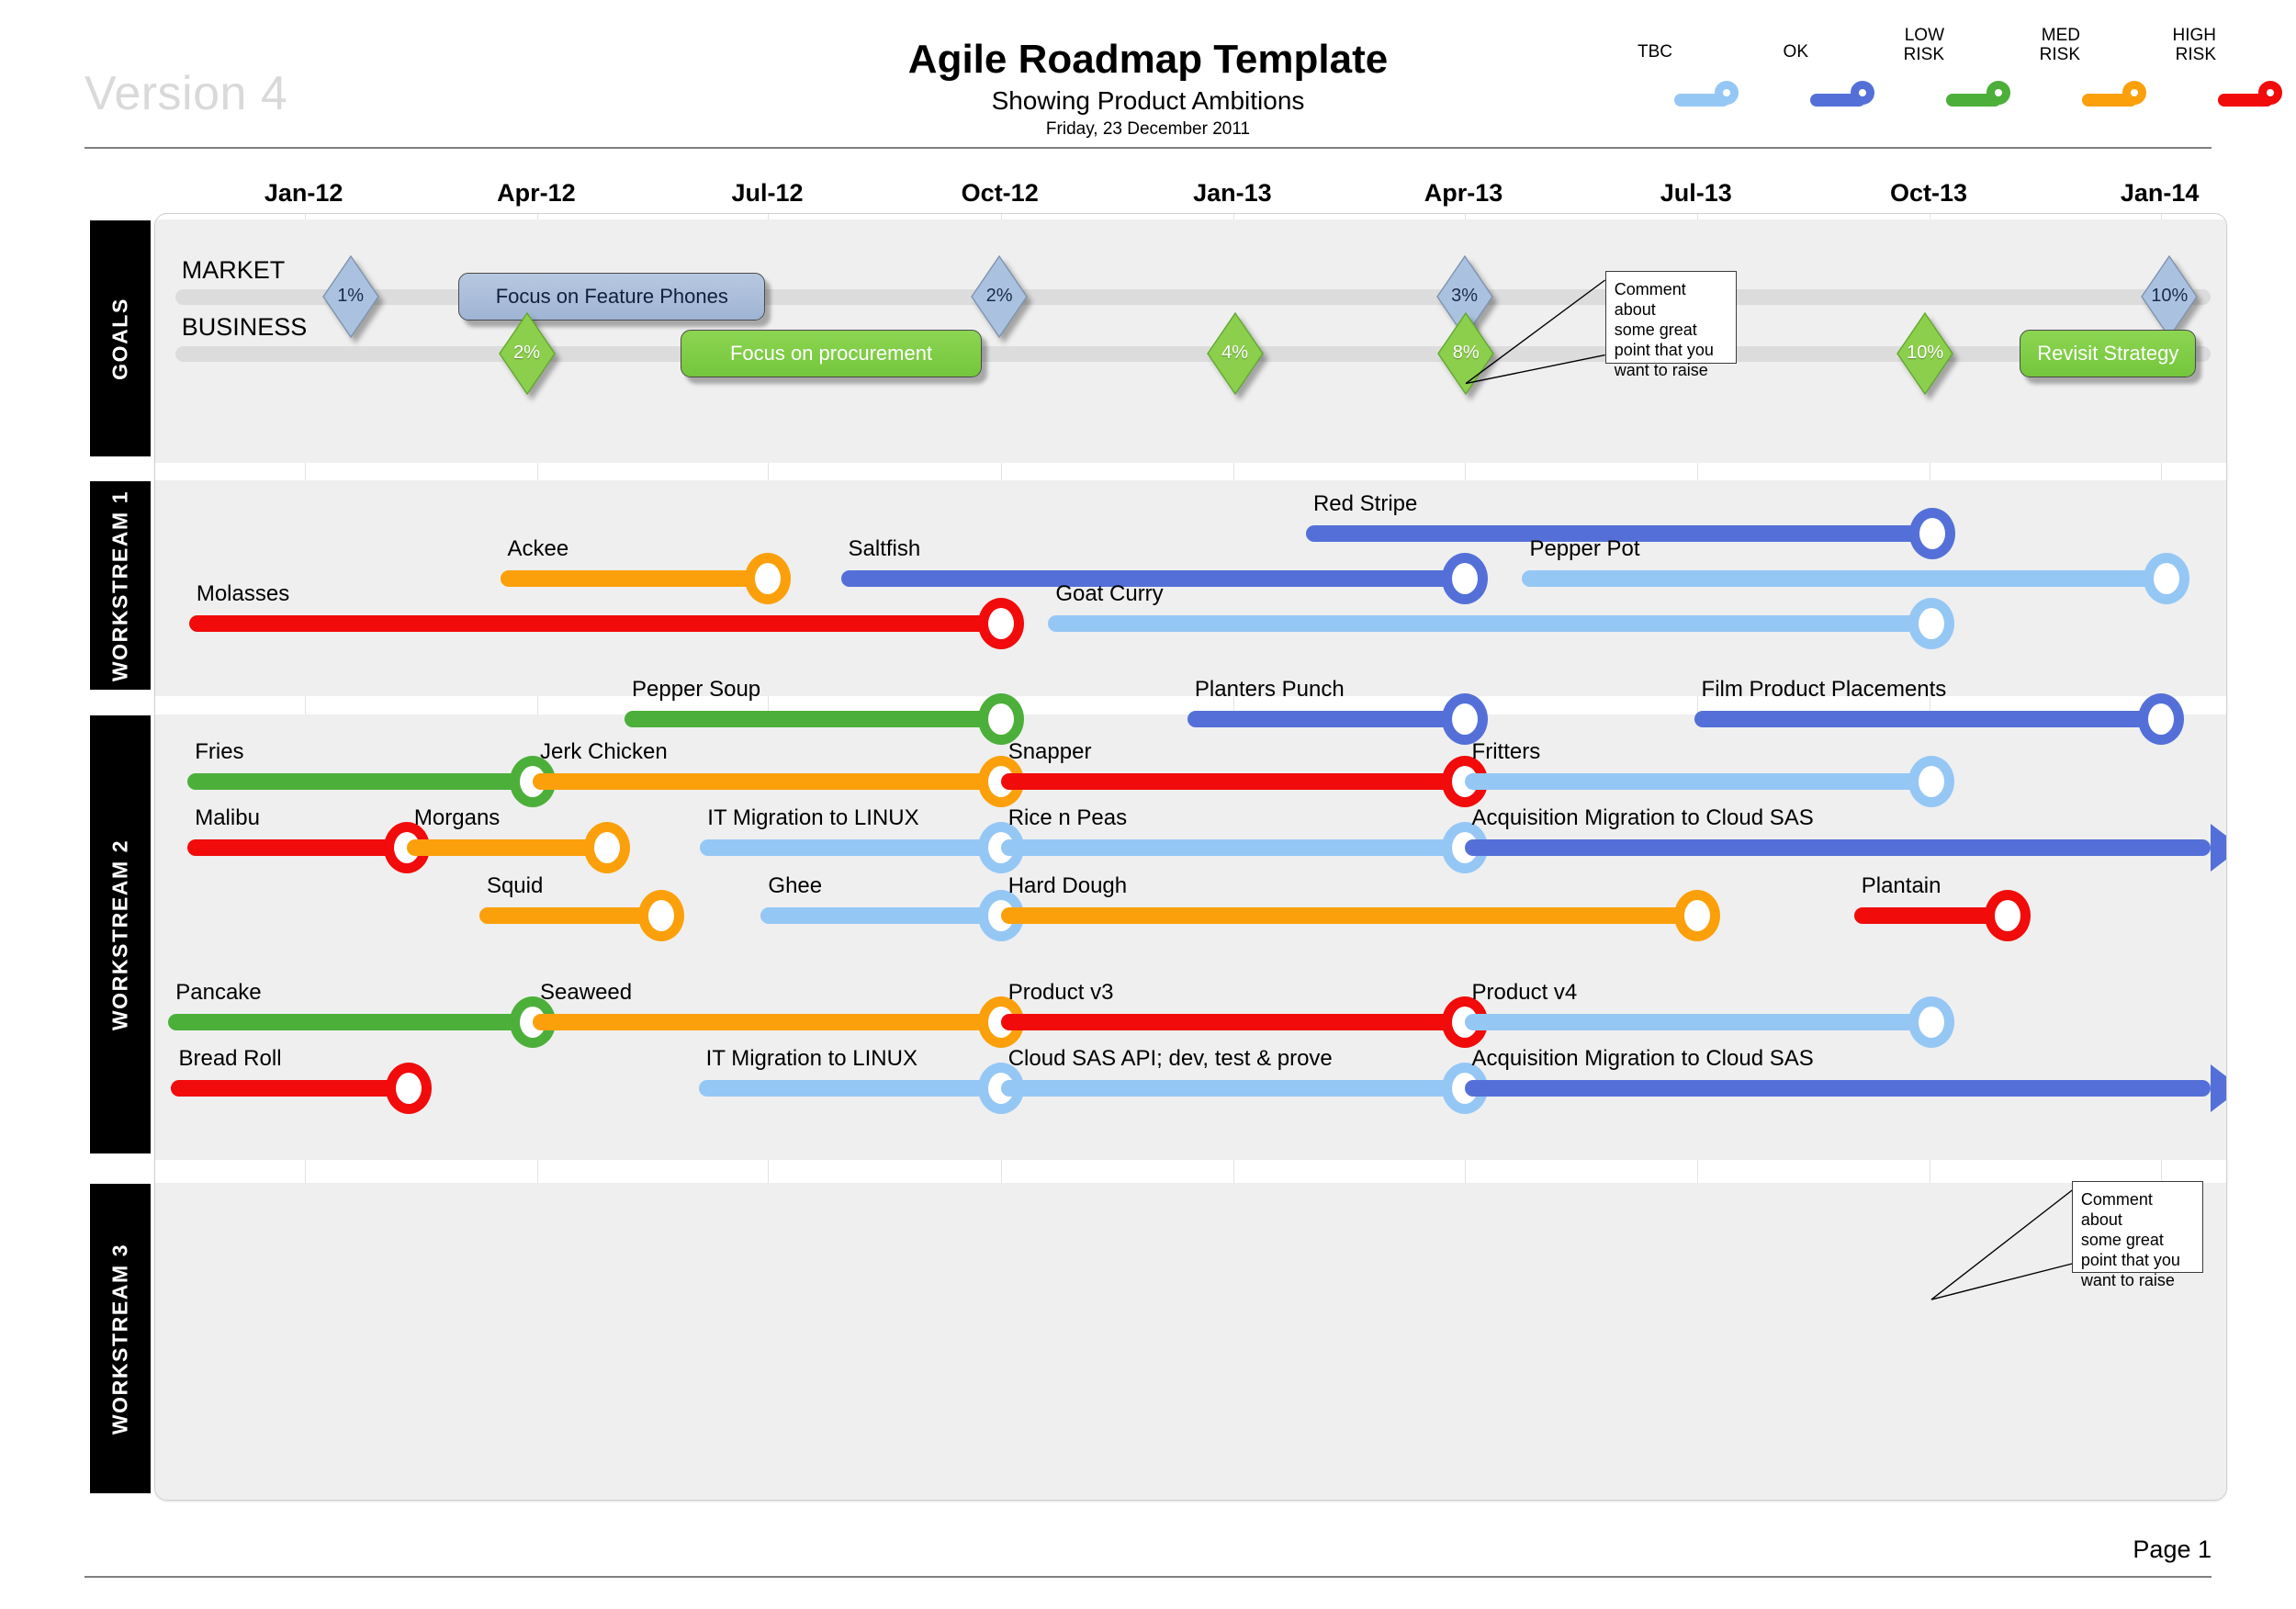  I want to click on axis-tick-jan-13: Jan-13, so click(1232, 193).